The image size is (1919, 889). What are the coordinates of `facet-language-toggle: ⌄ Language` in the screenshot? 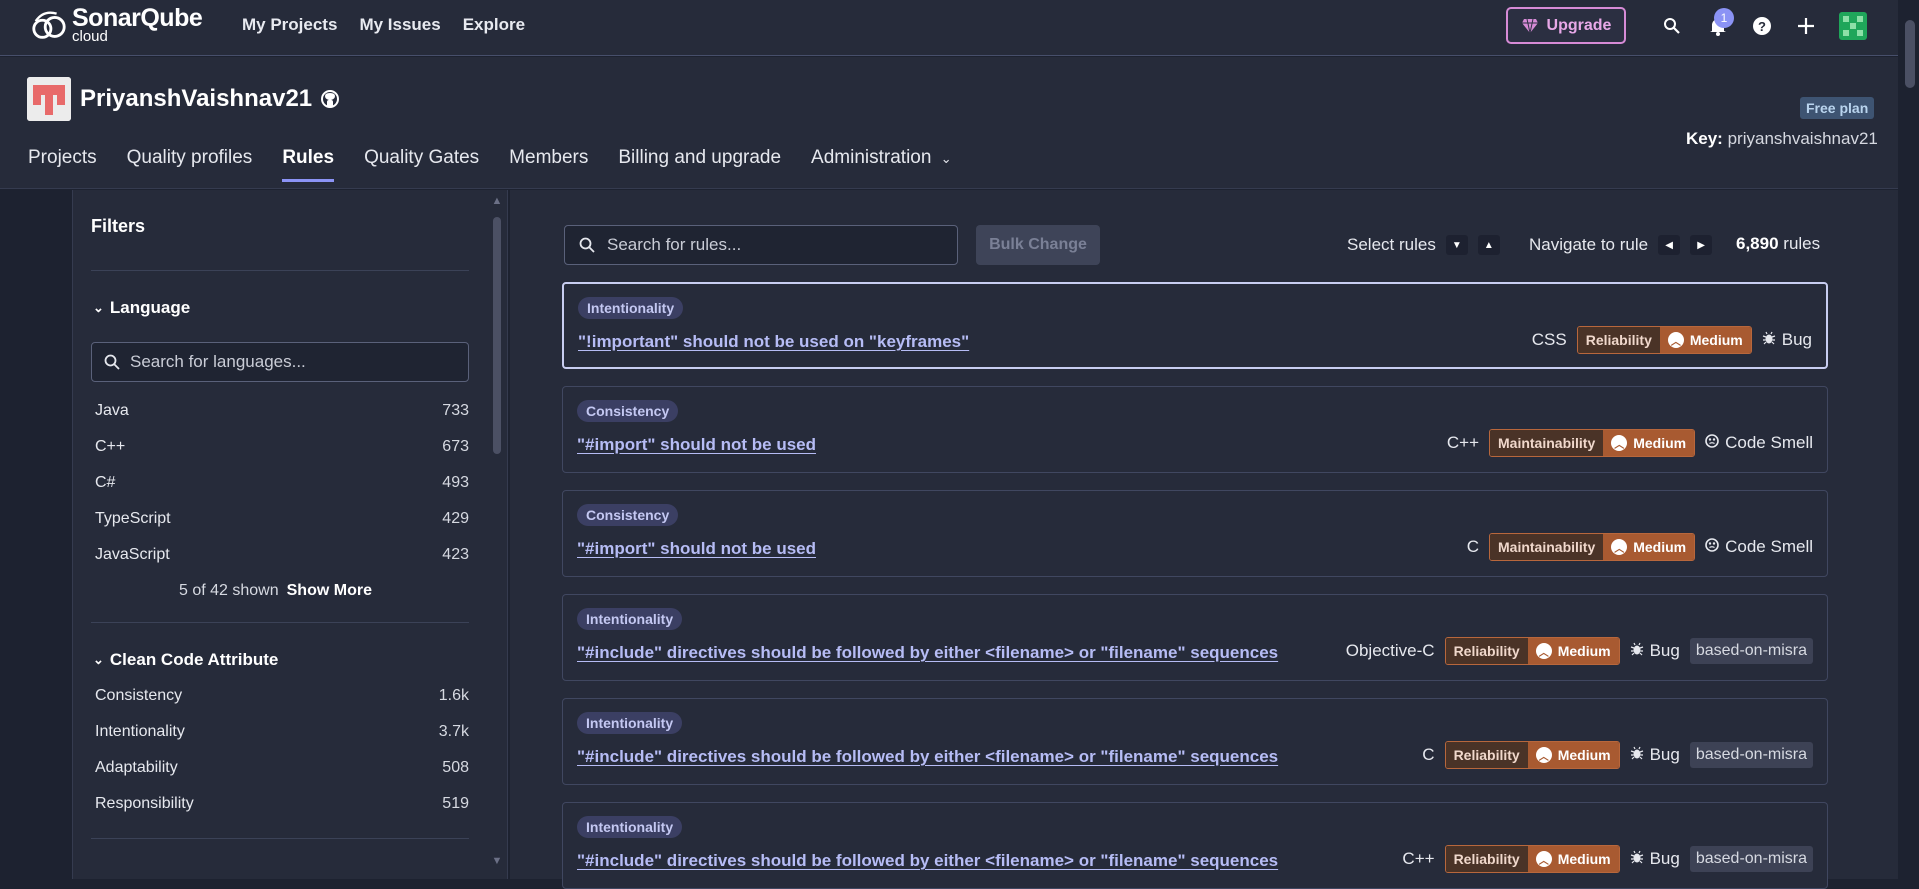 It's located at (141, 308).